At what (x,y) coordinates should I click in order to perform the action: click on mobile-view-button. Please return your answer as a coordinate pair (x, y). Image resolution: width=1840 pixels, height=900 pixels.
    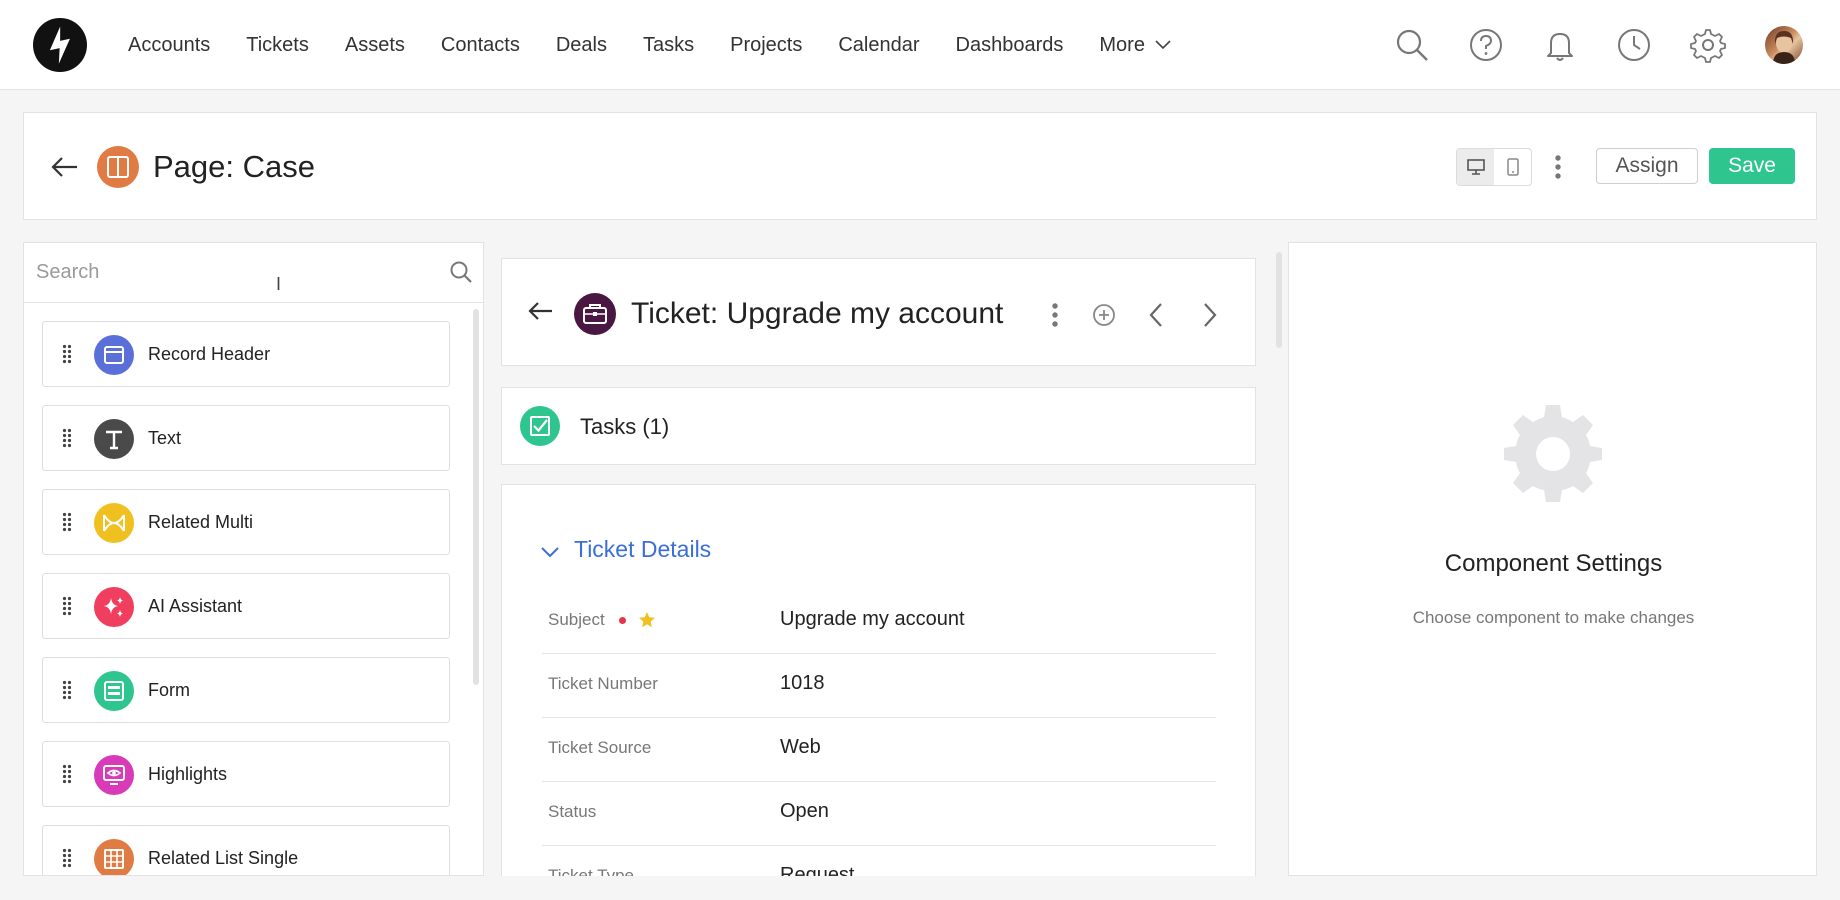
    Looking at the image, I should click on (1512, 167).